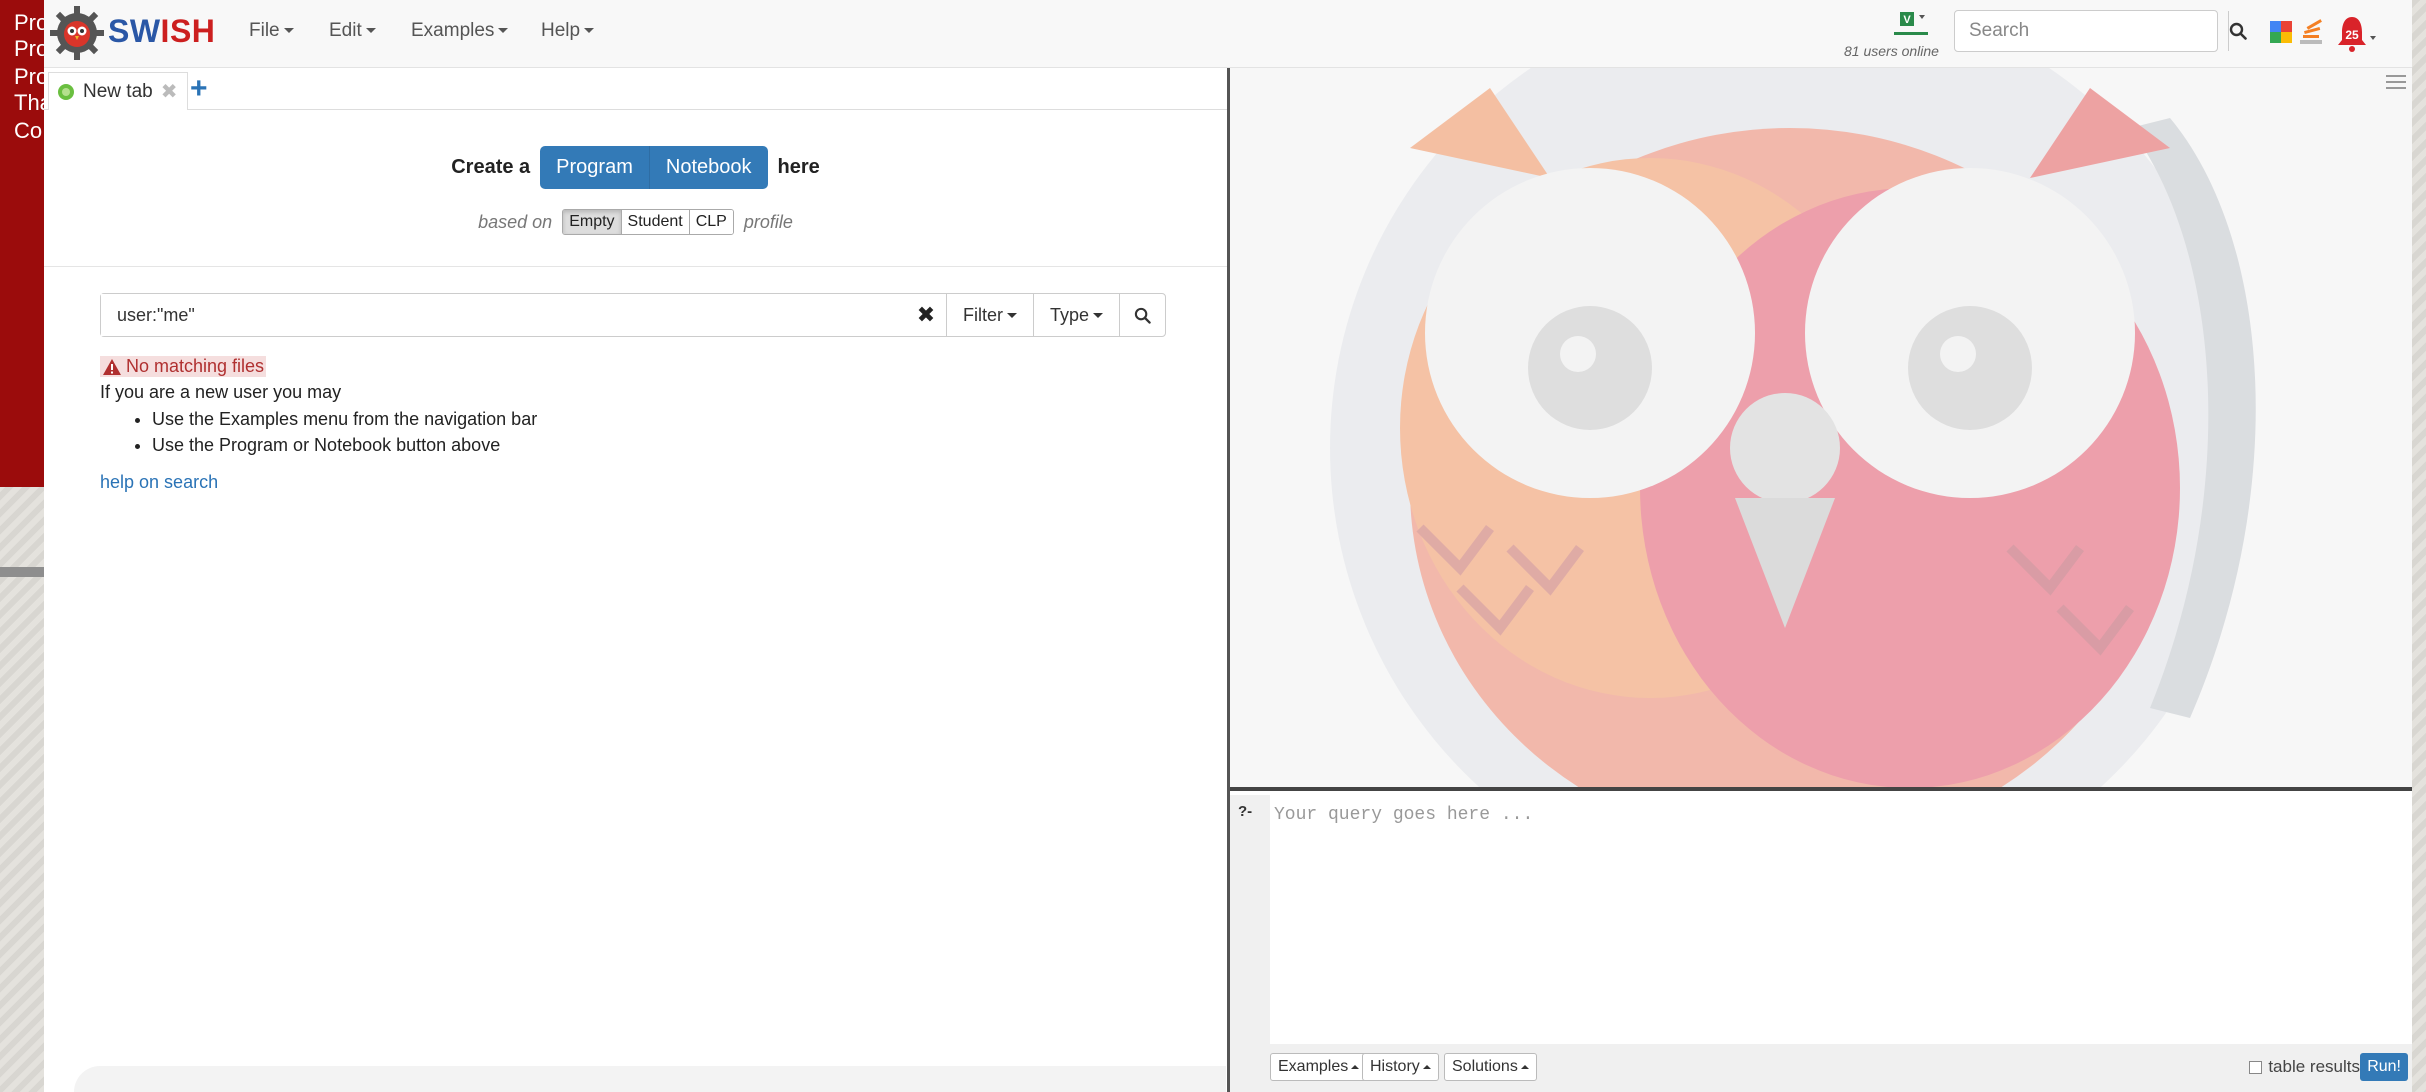 This screenshot has height=1092, width=2426. I want to click on menu-help: Help, so click(568, 31).